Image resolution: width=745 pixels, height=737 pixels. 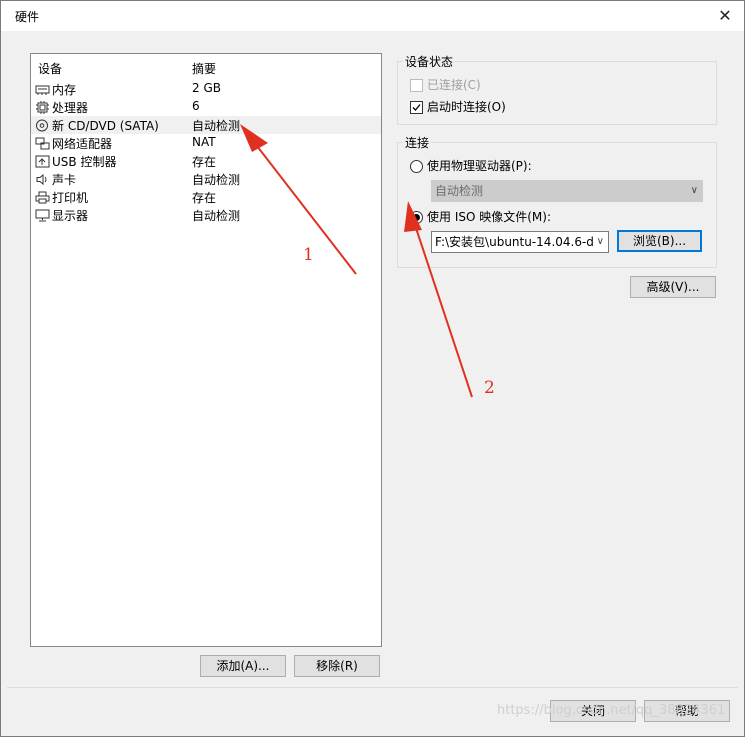 What do you see at coordinates (82, 144) in the screenshot?
I see `device-name: 网络适配器` at bounding box center [82, 144].